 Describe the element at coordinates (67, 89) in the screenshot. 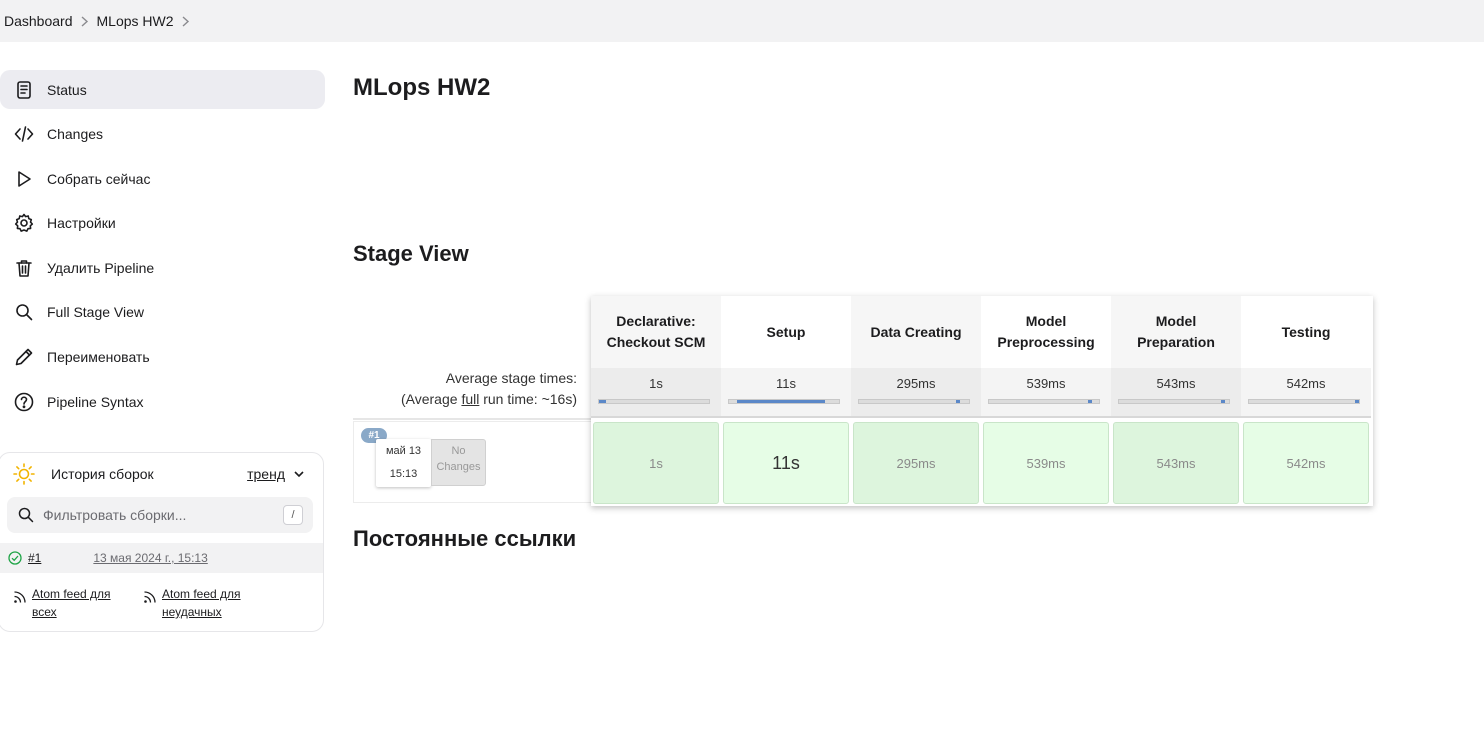

I see `sidebar-item-label: Status` at that location.